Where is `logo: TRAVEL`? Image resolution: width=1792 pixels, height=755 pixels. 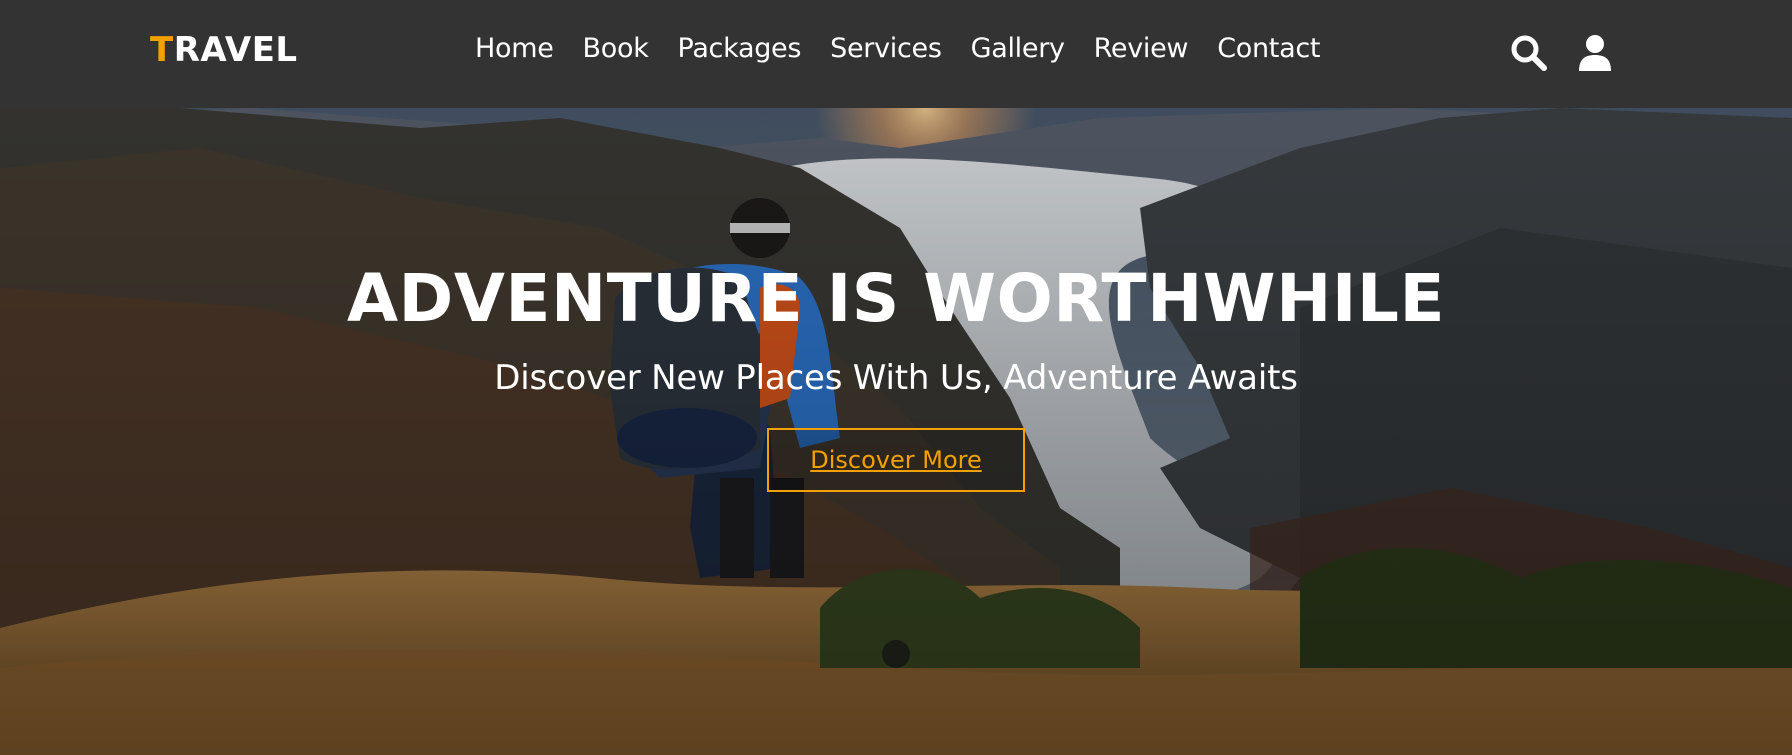 logo: TRAVEL is located at coordinates (224, 50).